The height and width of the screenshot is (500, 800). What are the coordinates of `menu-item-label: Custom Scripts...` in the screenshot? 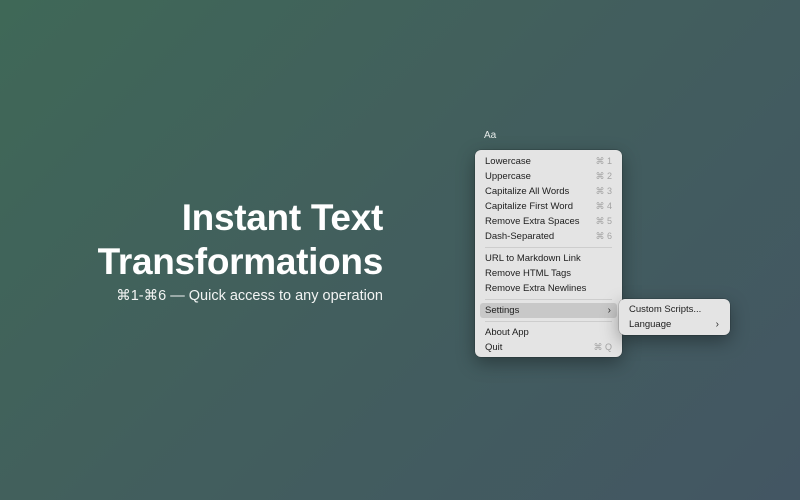 It's located at (665, 309).